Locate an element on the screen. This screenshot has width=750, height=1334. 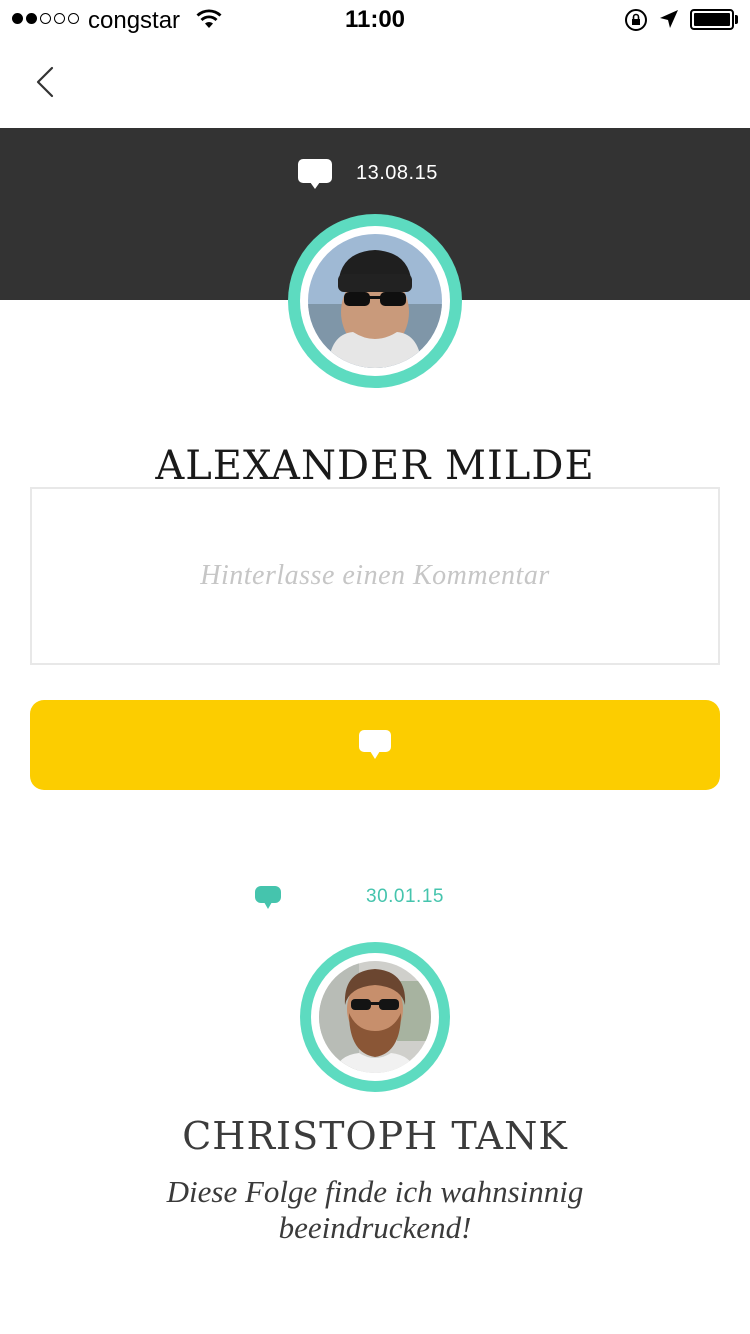
rotation-lock-icon is located at coordinates (636, 22).